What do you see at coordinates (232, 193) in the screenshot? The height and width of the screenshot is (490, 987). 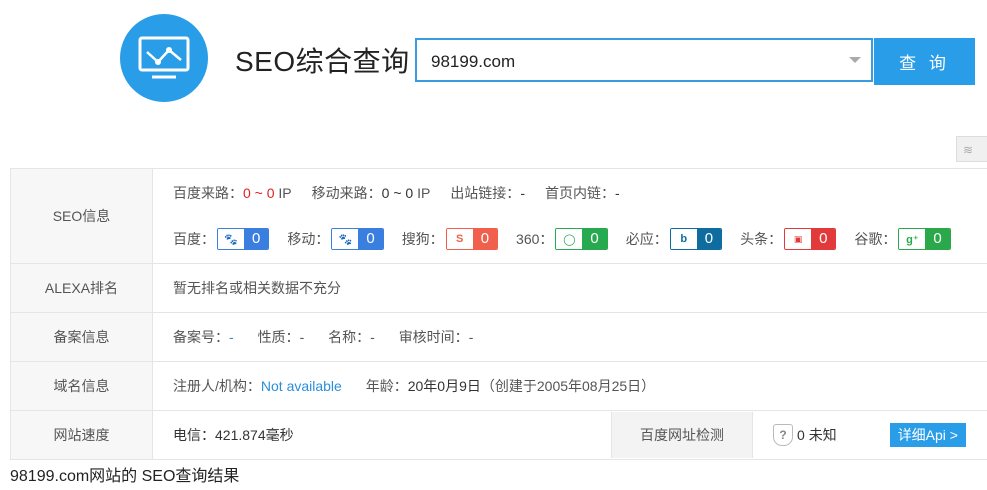 I see `baidu-traffic: 百度来路：0 ~ 0 IP` at bounding box center [232, 193].